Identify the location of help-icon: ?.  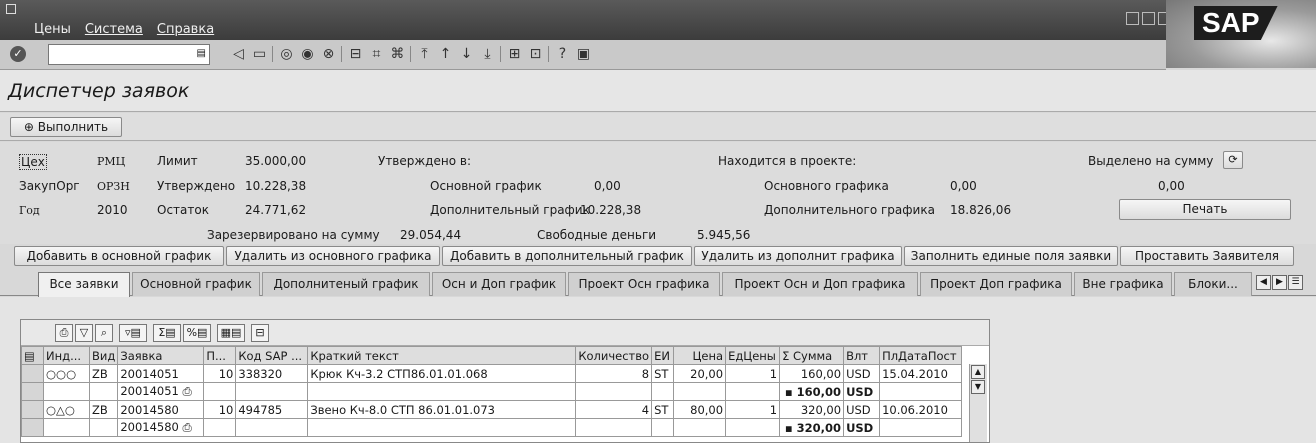
(562, 54).